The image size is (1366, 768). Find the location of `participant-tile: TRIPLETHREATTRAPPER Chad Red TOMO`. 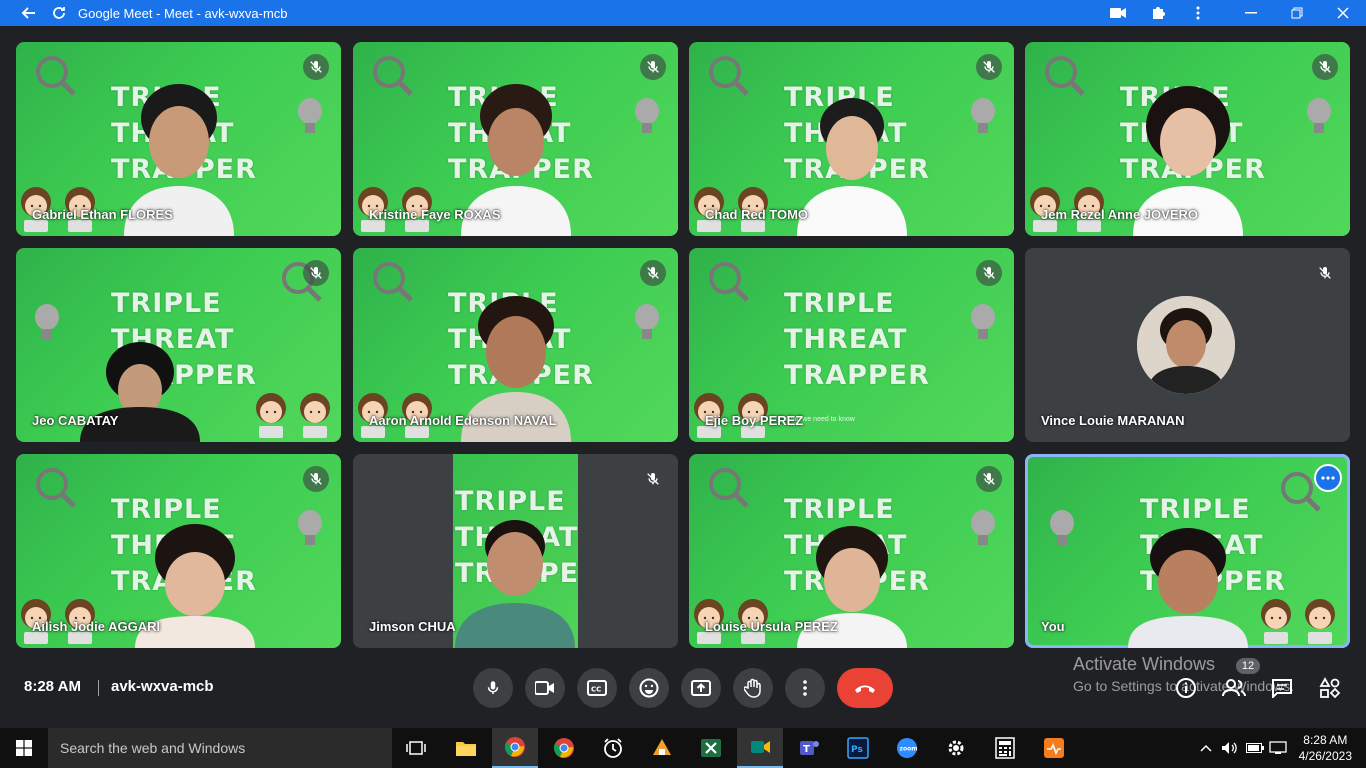

participant-tile: TRIPLETHREATTRAPPER Chad Red TOMO is located at coordinates (851, 139).